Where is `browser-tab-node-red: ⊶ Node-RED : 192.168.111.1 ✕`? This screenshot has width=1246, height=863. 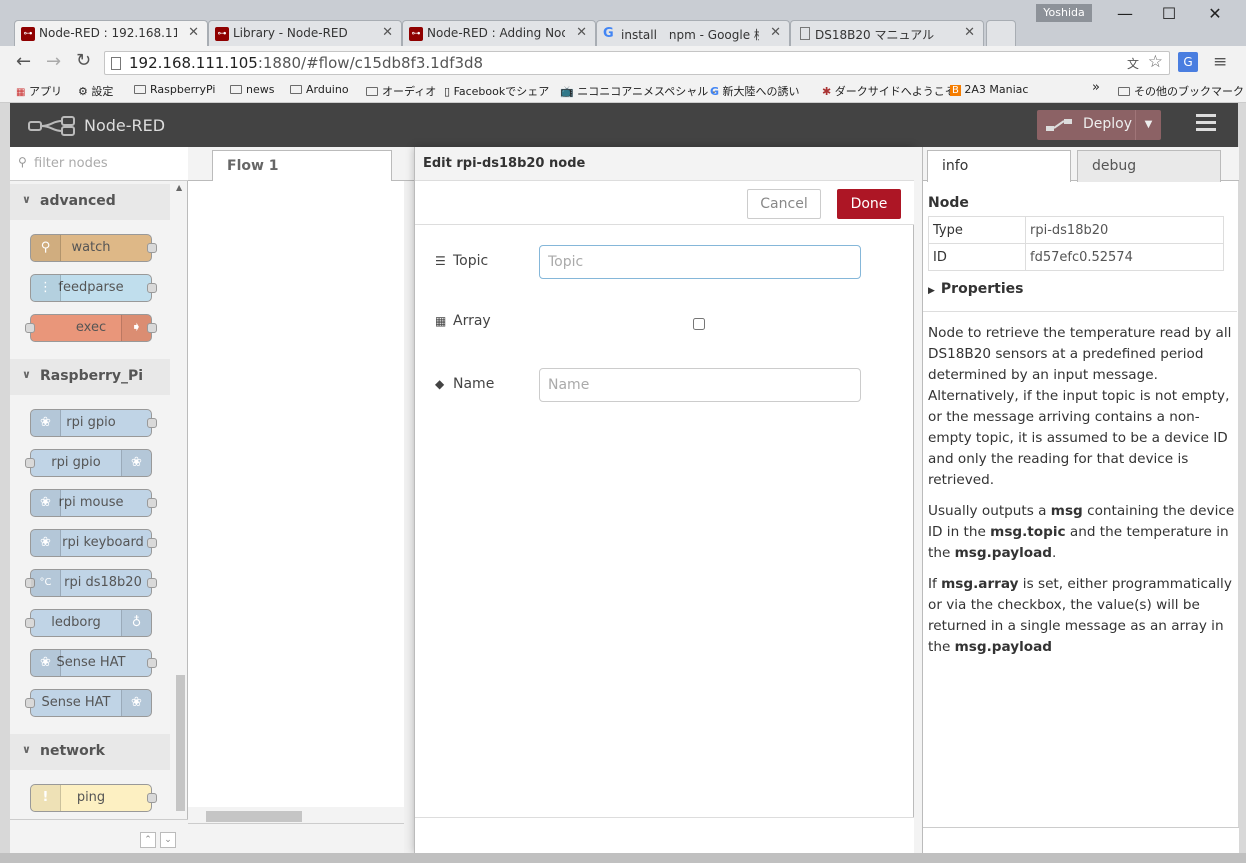 browser-tab-node-red: ⊶ Node-RED : 192.168.111.1 ✕ is located at coordinates (111, 33).